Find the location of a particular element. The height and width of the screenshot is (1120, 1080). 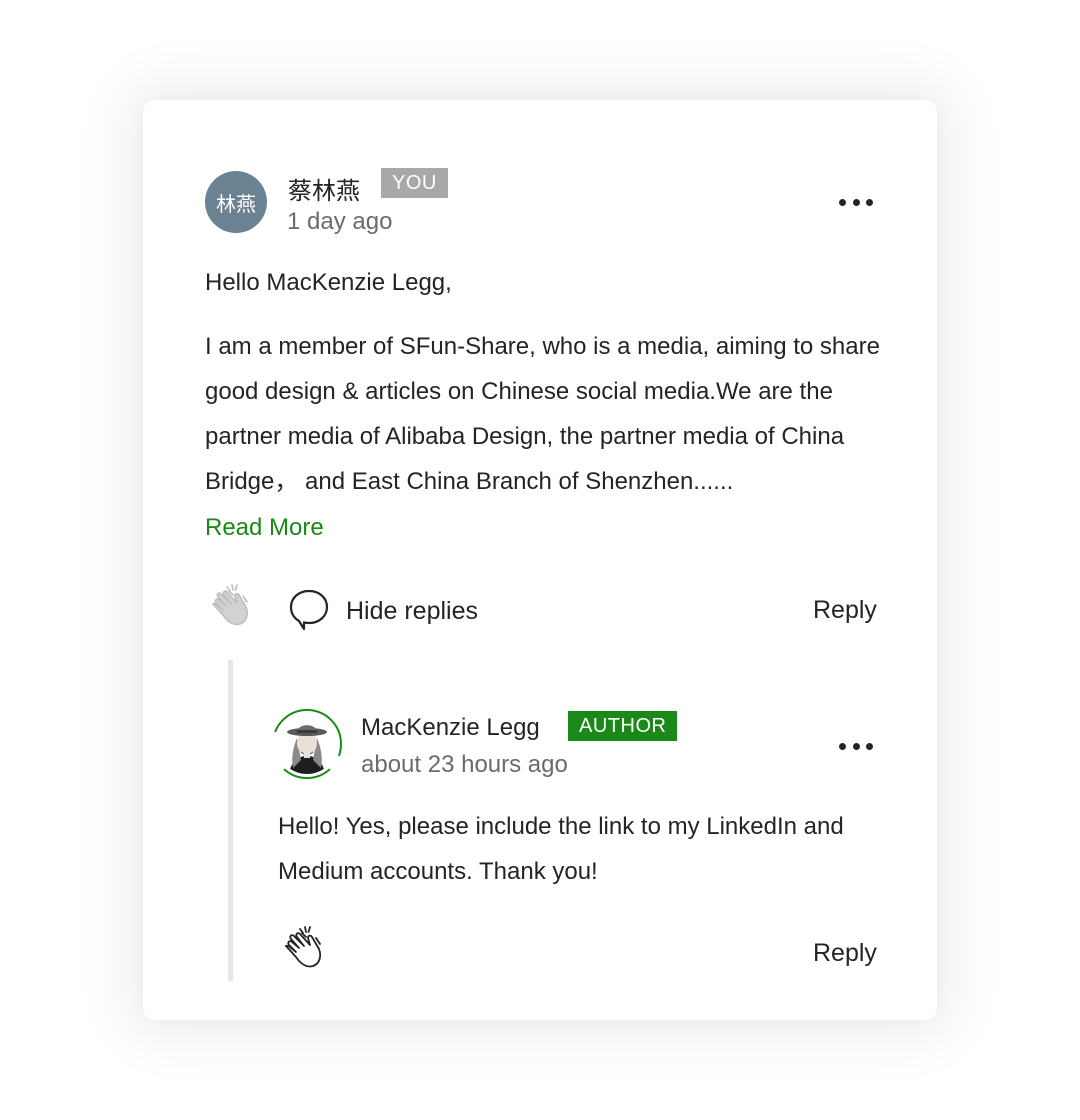

read-more-link: Read More is located at coordinates (264, 528).